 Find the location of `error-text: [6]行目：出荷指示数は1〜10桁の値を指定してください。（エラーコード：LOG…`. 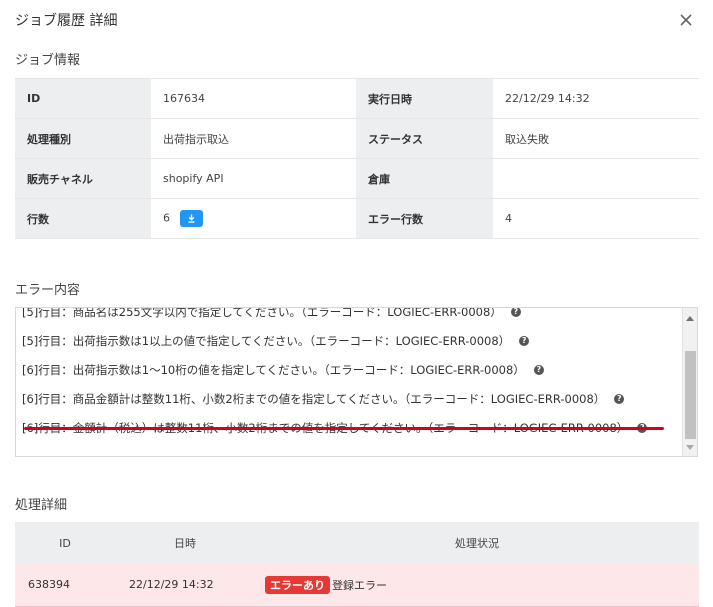

error-text: [6]行目：出荷指示数は1〜10桁の値を指定してください。（エラーコード：LOG… is located at coordinates (273, 370).